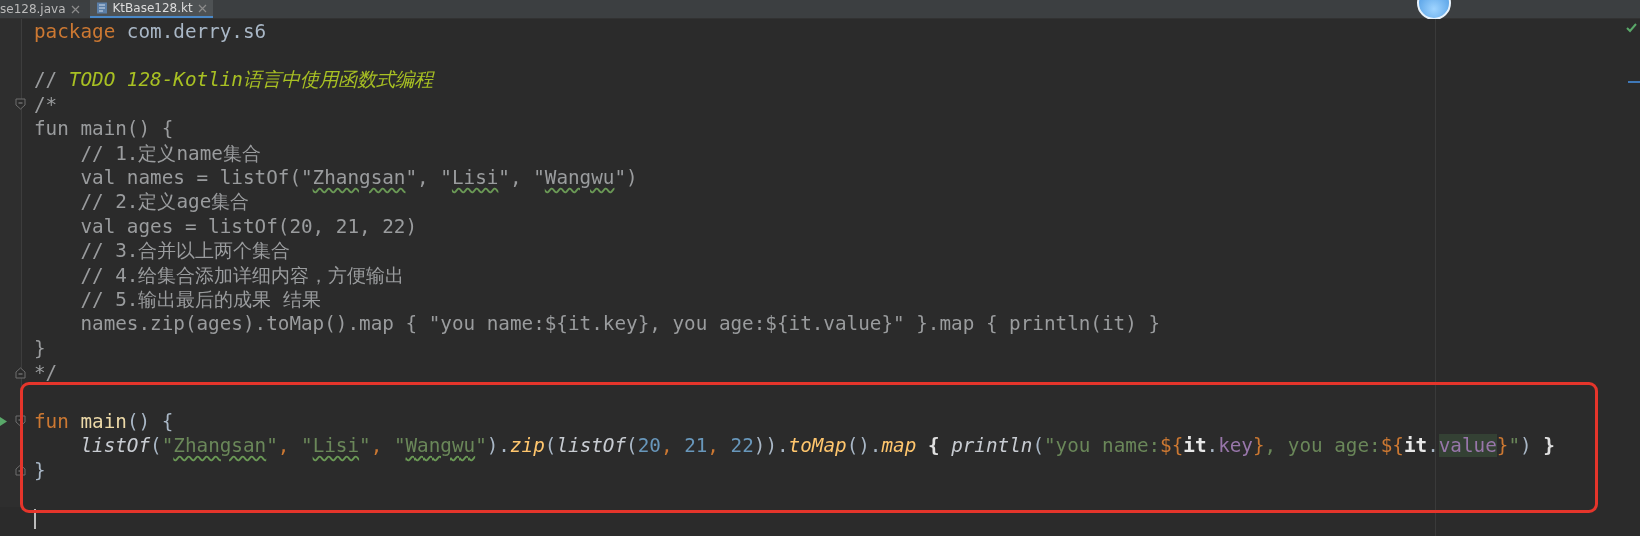 The width and height of the screenshot is (1640, 536). Describe the element at coordinates (46, 373) in the screenshot. I see `code-line: */` at that location.